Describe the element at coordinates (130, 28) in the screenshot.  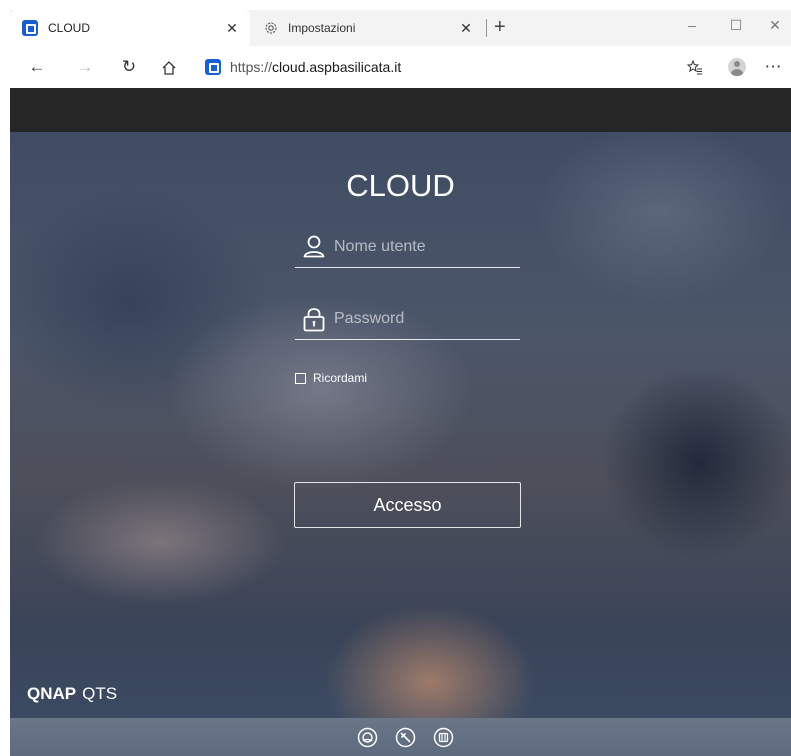
I see `tab-cloud: CLOUD ✕` at that location.